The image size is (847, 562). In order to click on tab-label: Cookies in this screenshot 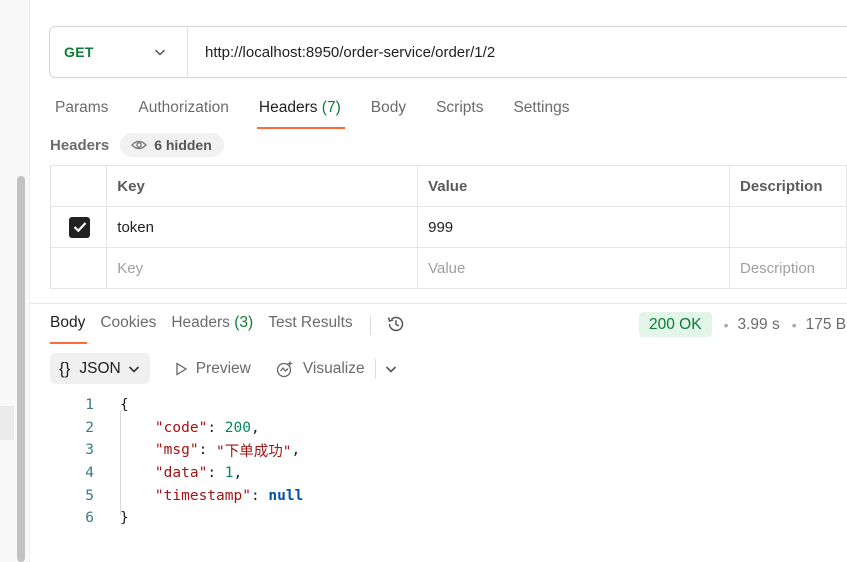, I will do `click(128, 322)`.